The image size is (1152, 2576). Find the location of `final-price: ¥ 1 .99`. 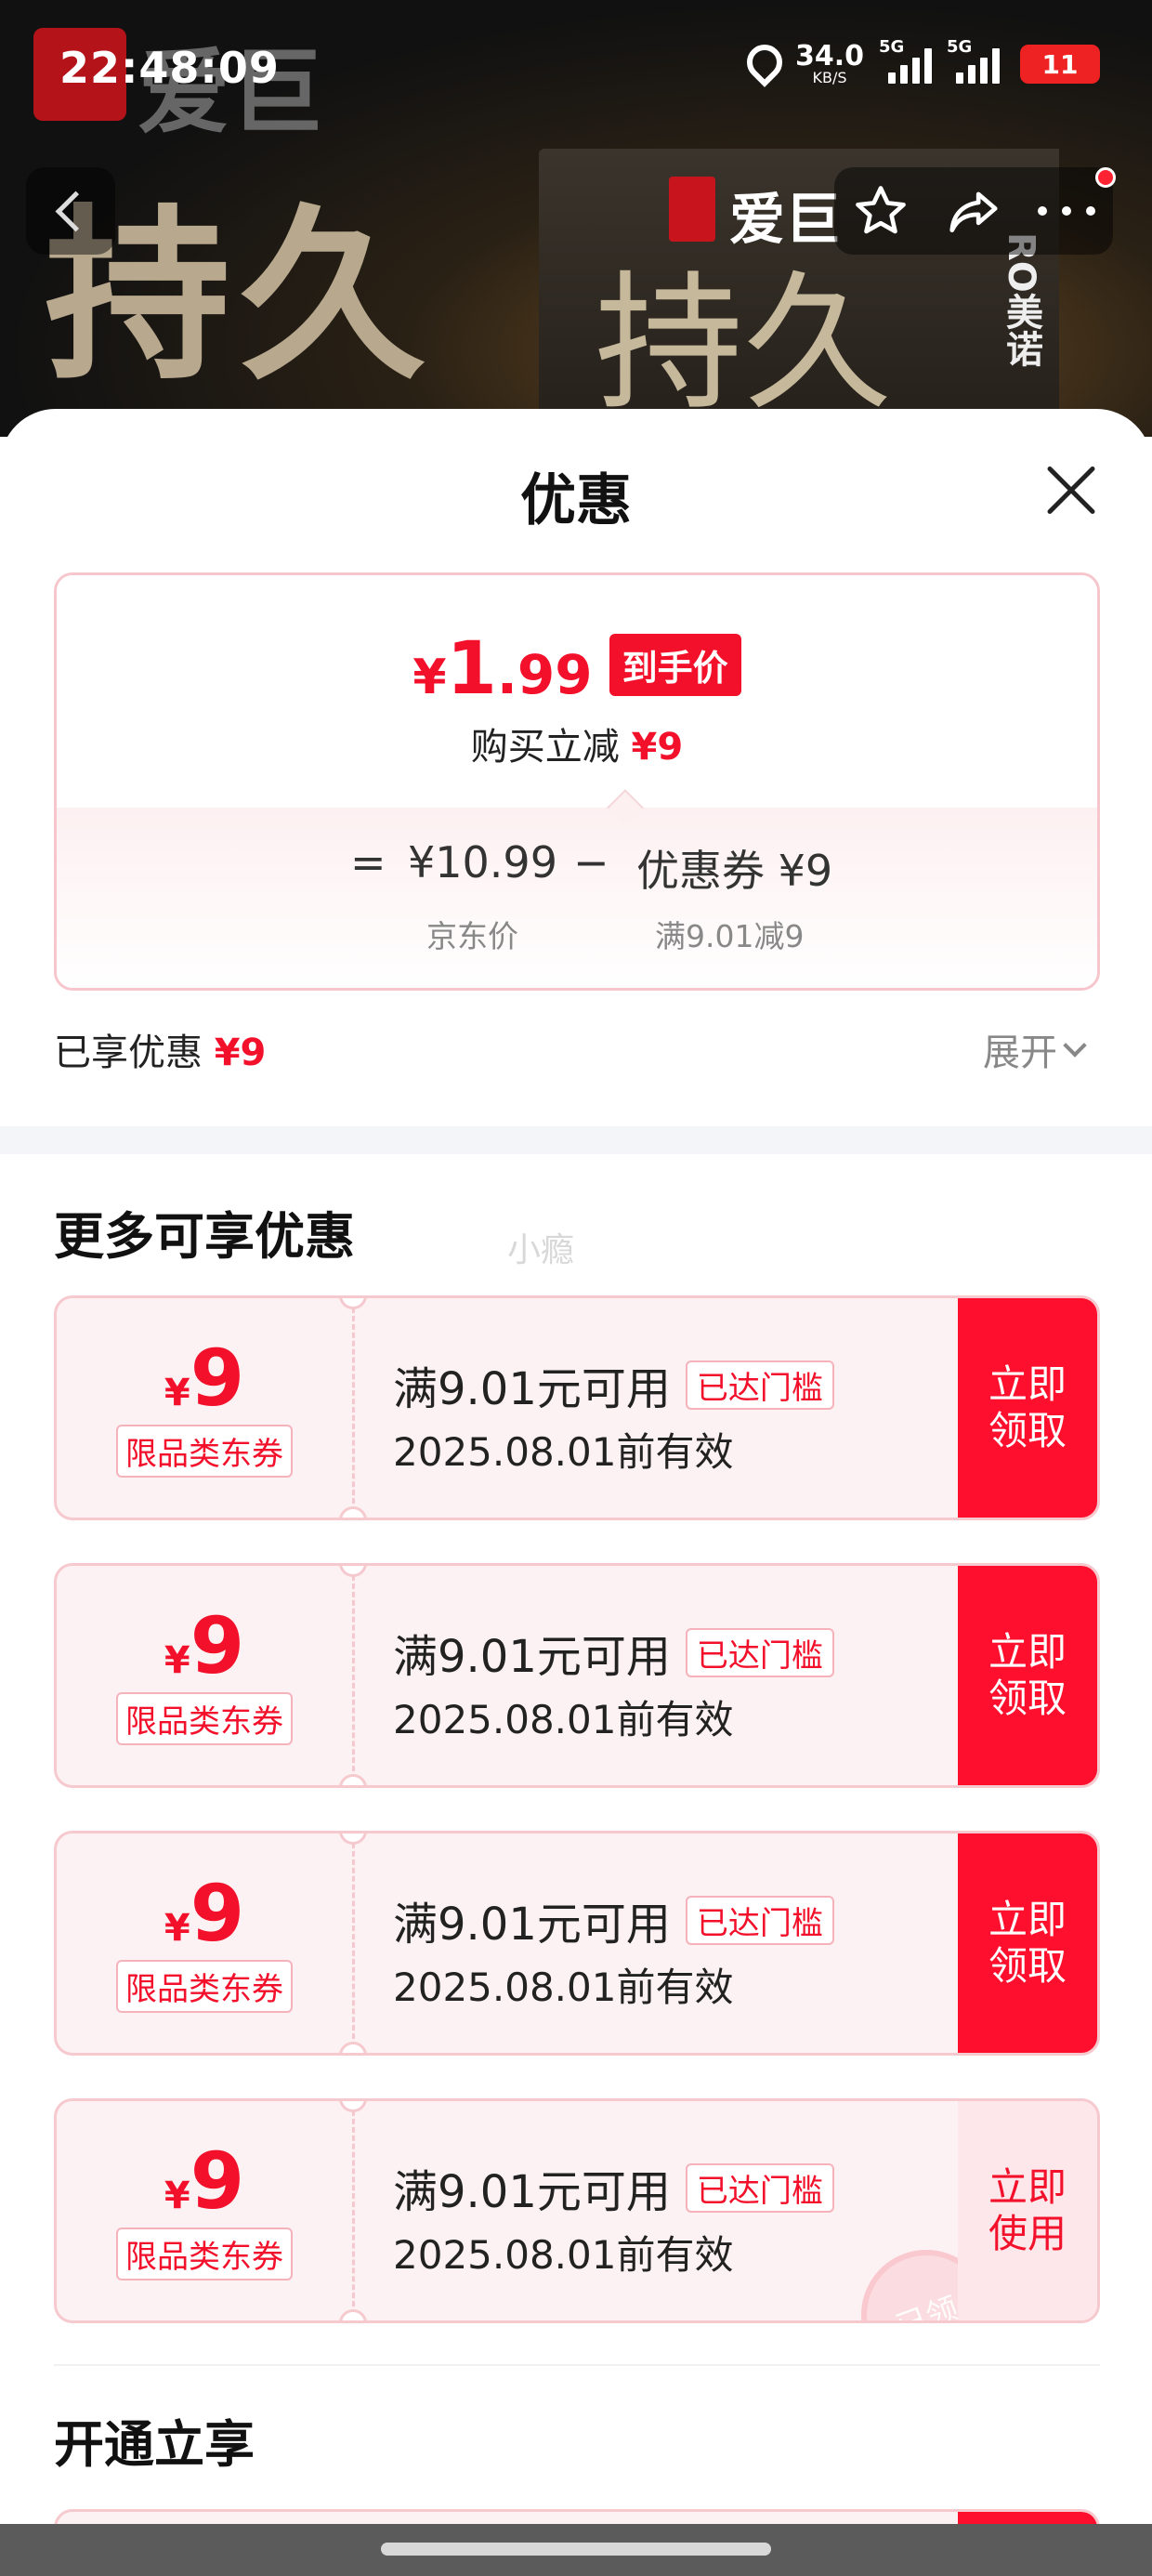

final-price: ¥ 1 .99 is located at coordinates (502, 669).